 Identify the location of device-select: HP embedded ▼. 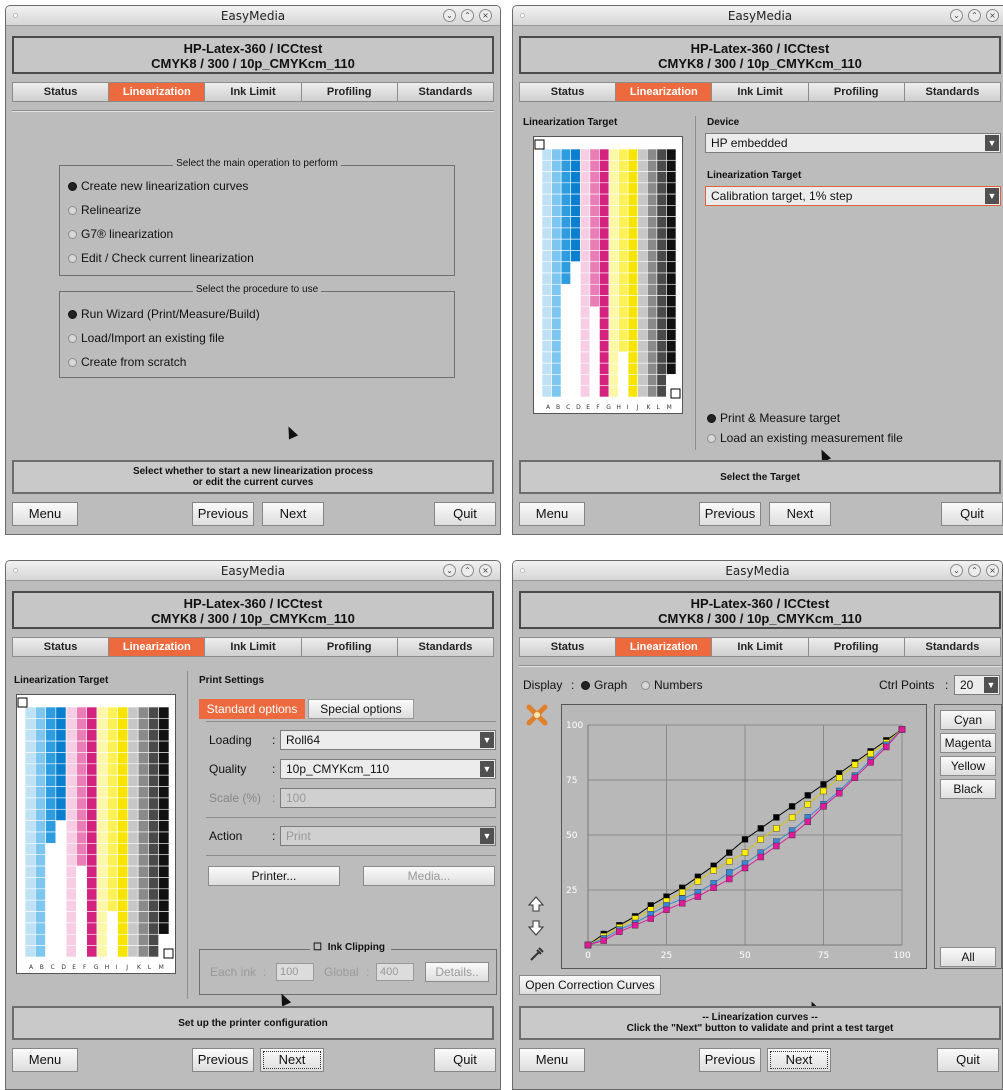
(853, 143).